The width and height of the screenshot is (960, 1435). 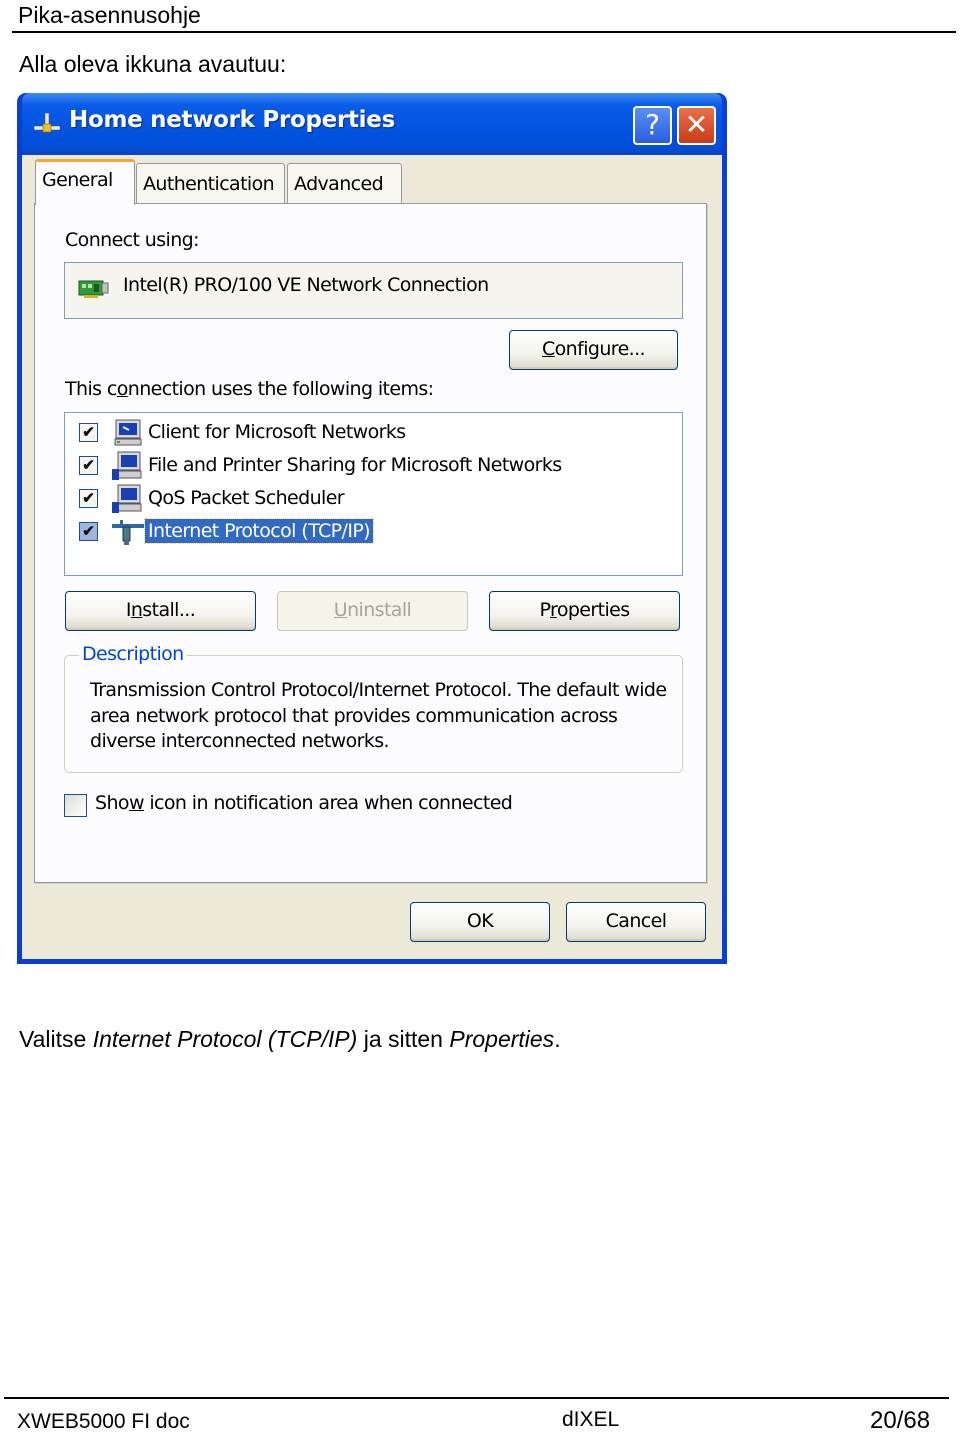 I want to click on list-item-selected: ✔ Internet Protocol (TCP/IP), so click(x=359, y=532).